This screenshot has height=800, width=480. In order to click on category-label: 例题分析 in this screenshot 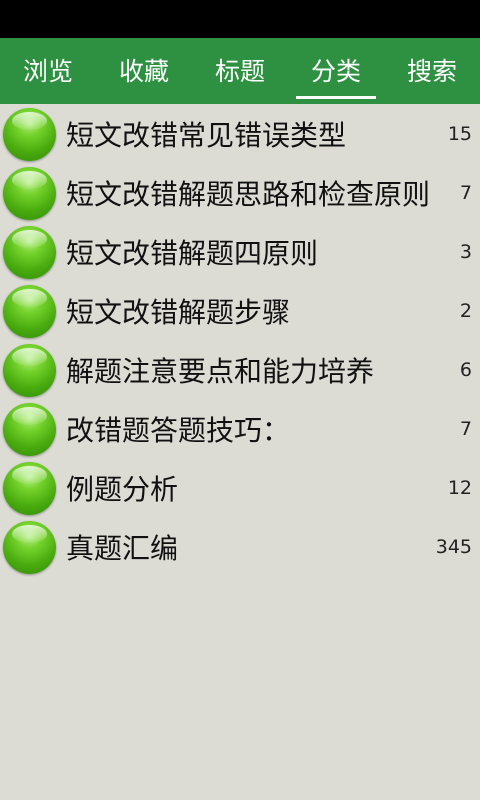, I will do `click(122, 489)`.